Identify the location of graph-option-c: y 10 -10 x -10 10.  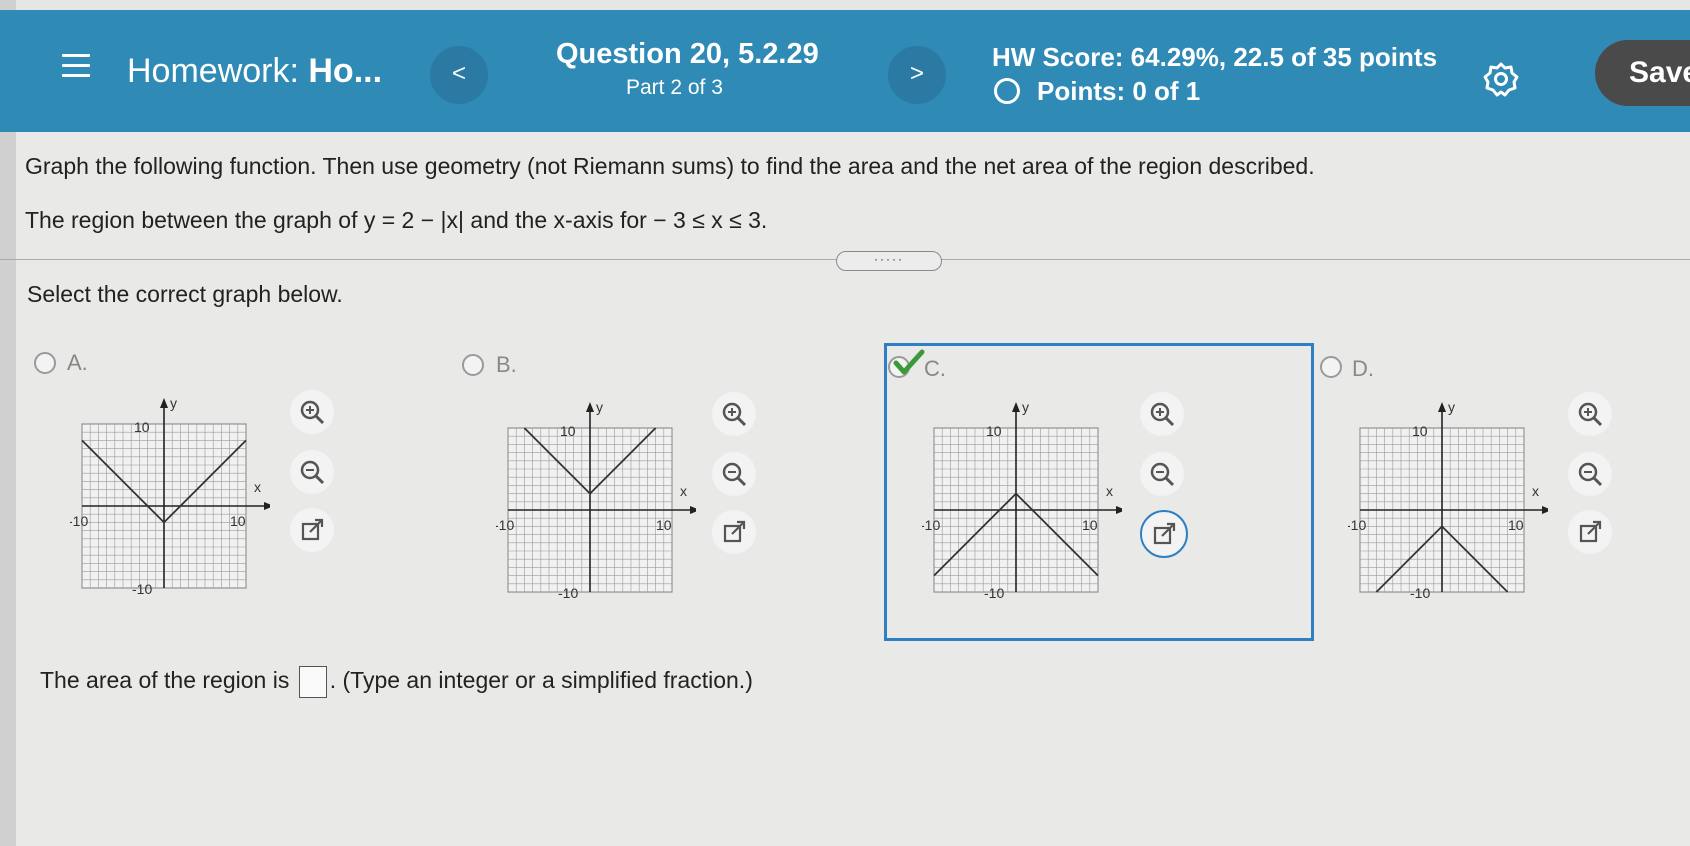
(1022, 495).